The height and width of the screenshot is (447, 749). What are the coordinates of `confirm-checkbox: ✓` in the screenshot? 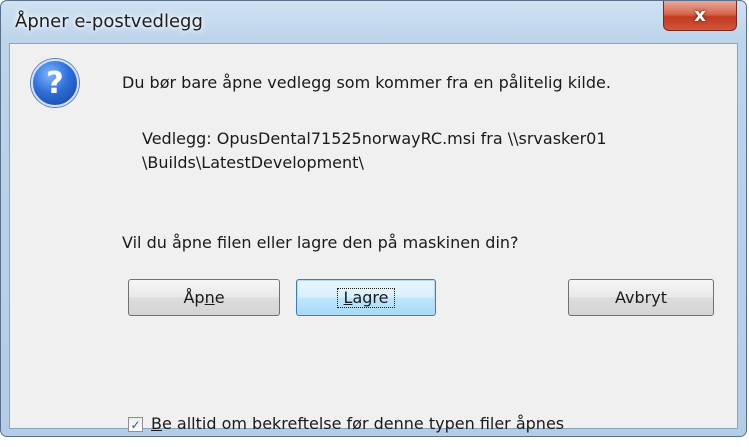 It's located at (135, 424).